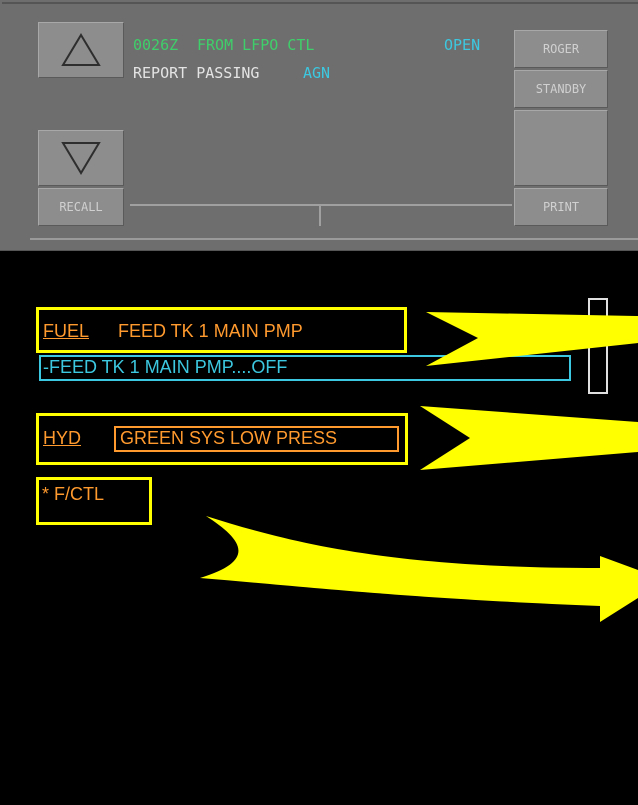 The width and height of the screenshot is (638, 805). I want to click on bottom-rule, so click(334, 239).